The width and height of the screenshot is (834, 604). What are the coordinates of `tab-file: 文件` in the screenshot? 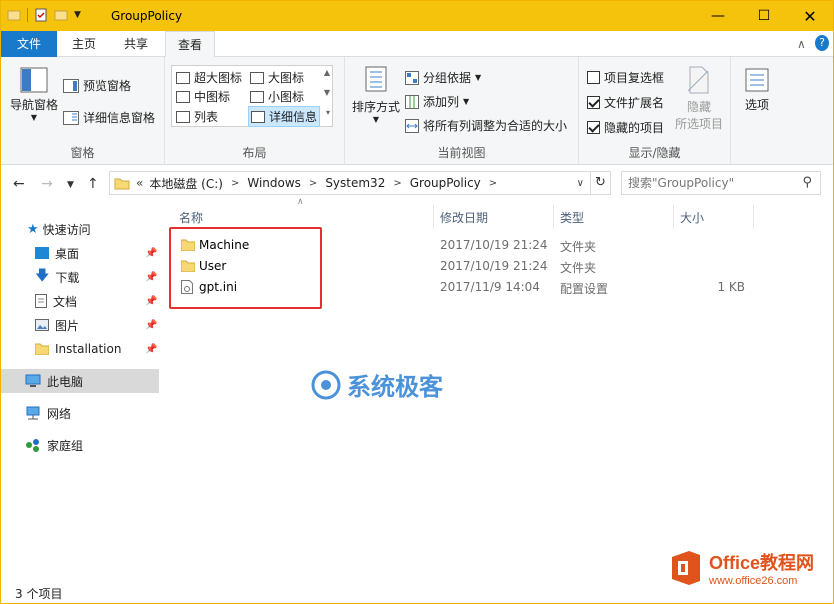 It's located at (29, 44).